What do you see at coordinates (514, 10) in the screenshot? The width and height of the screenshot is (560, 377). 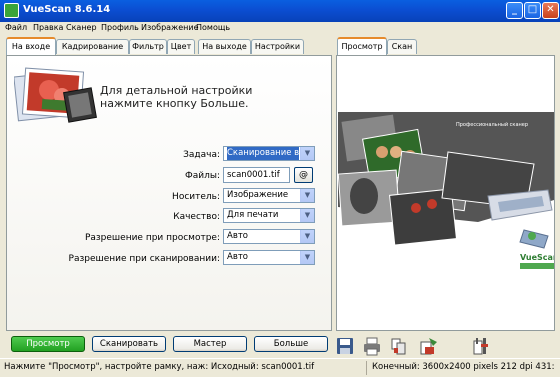 I see `minimize-button: _` at bounding box center [514, 10].